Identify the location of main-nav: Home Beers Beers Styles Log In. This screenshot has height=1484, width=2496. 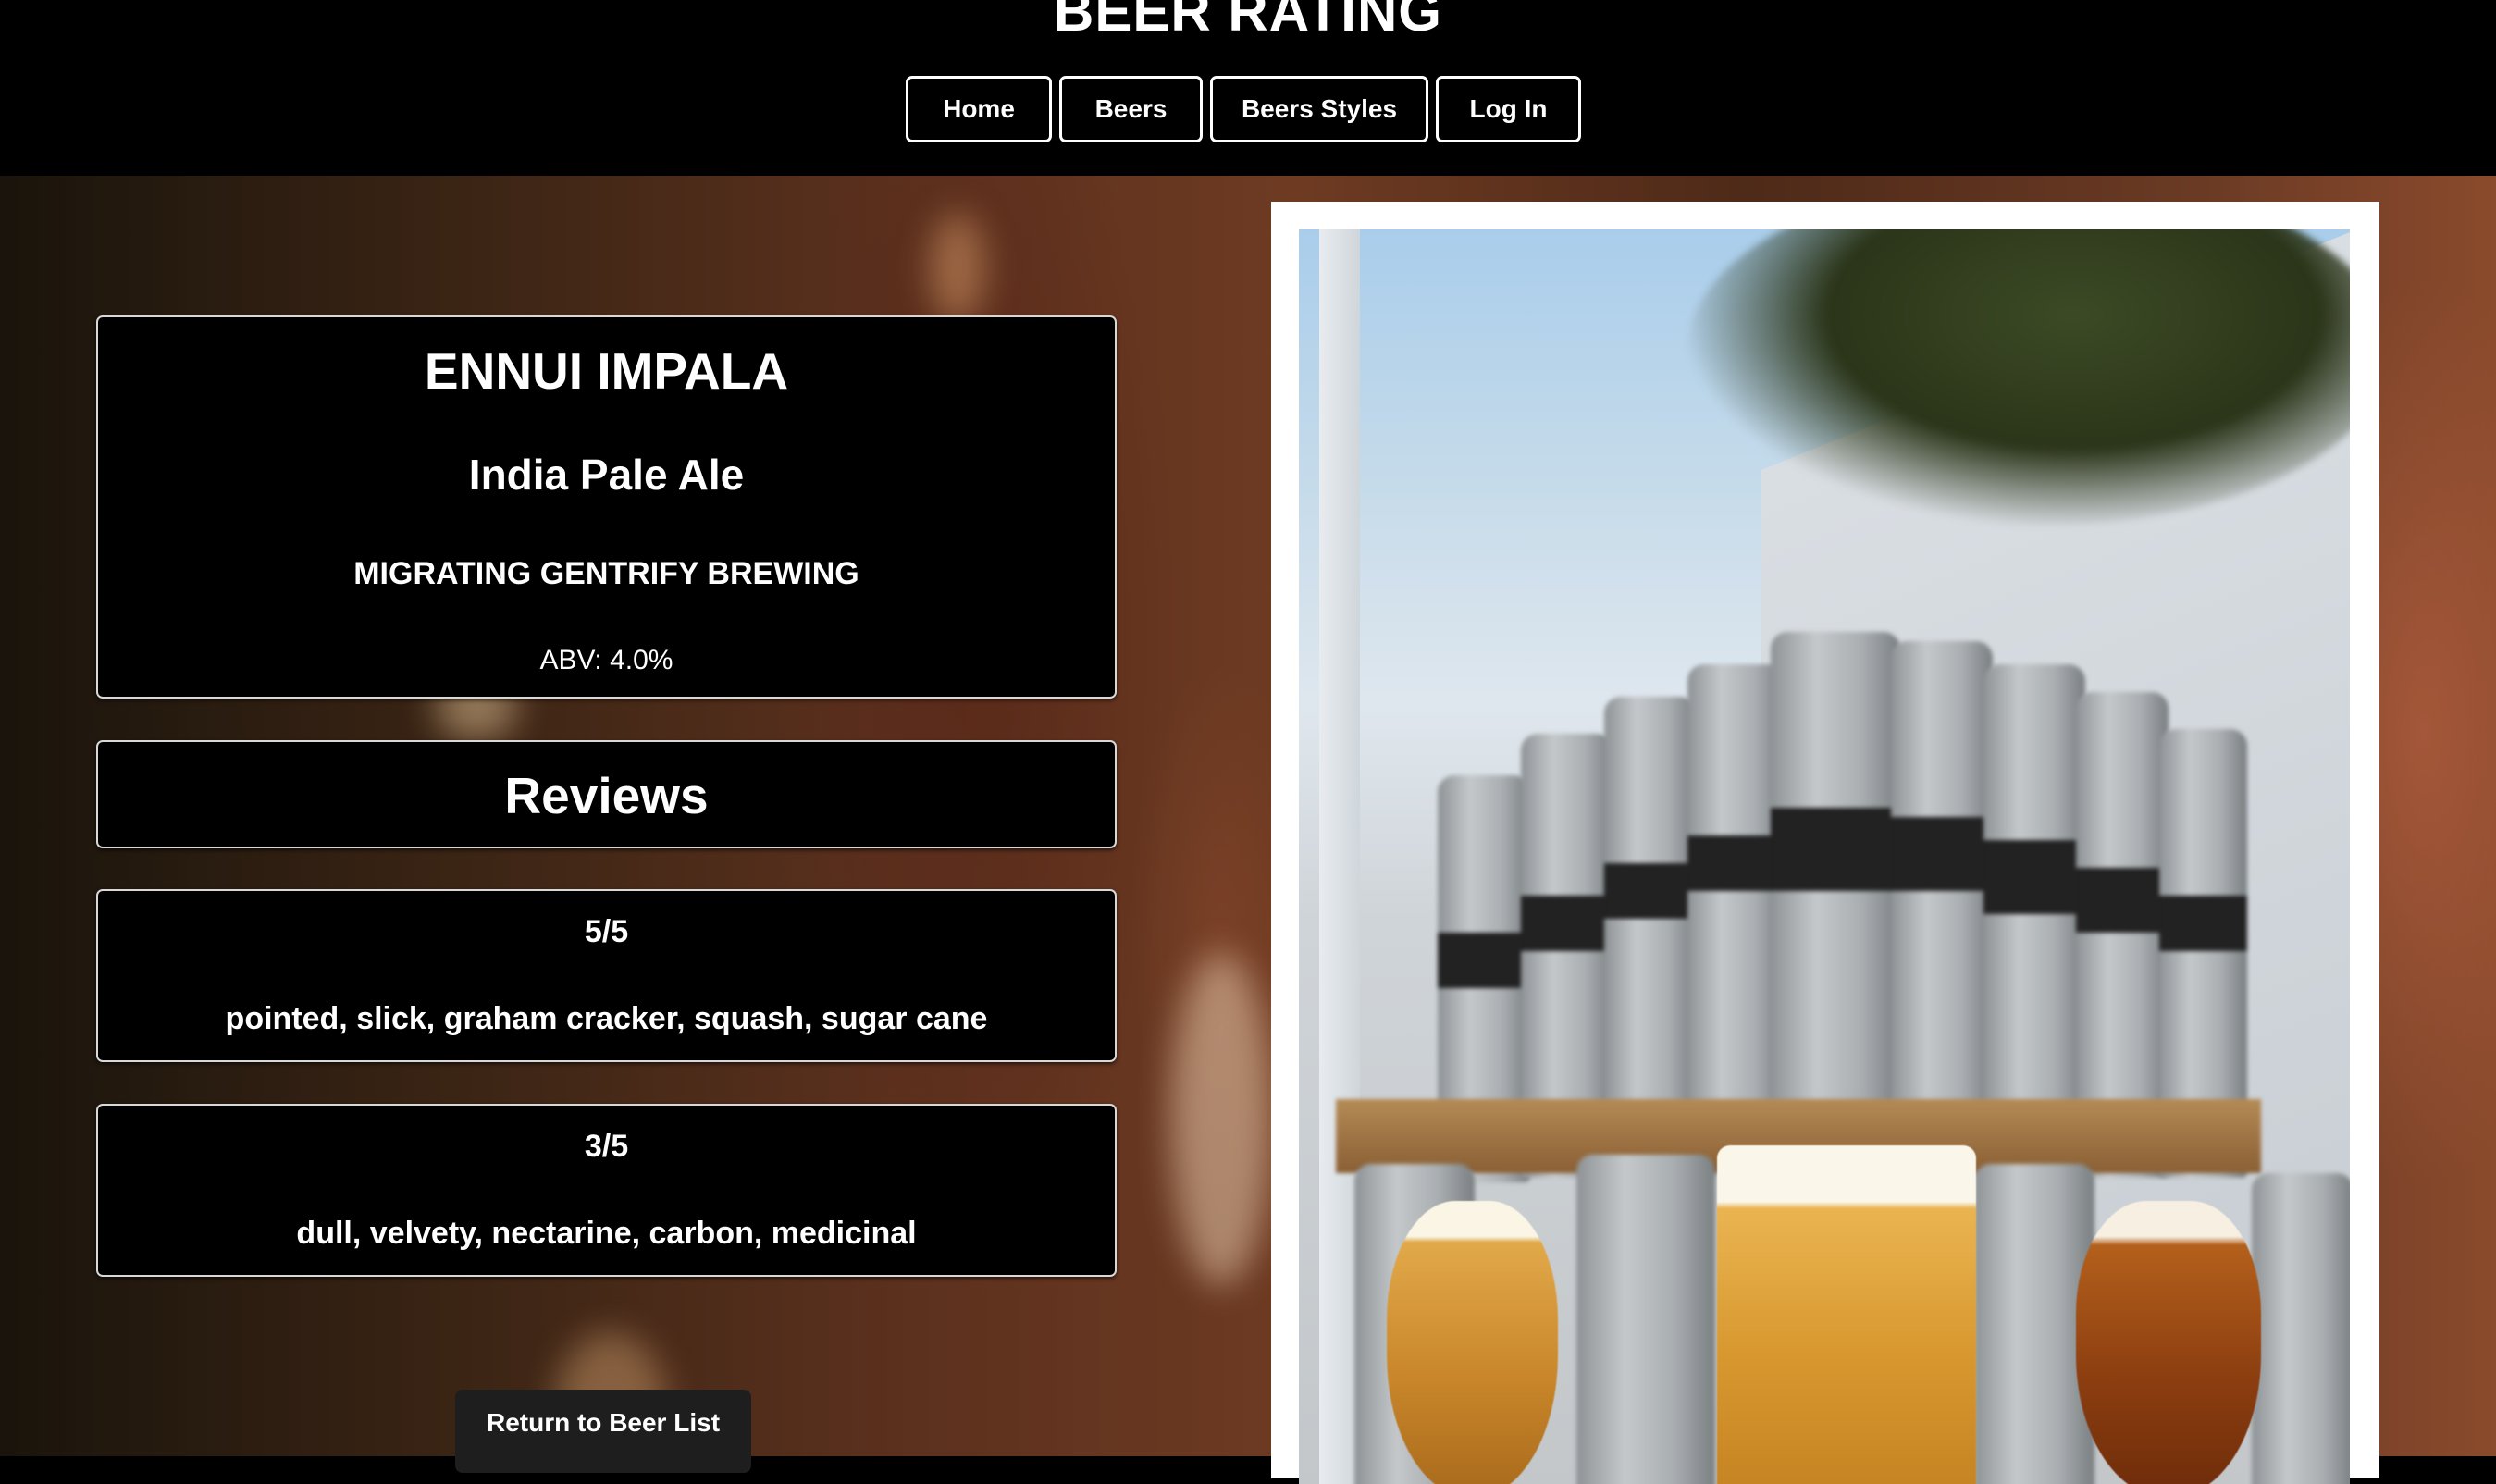
(1244, 109).